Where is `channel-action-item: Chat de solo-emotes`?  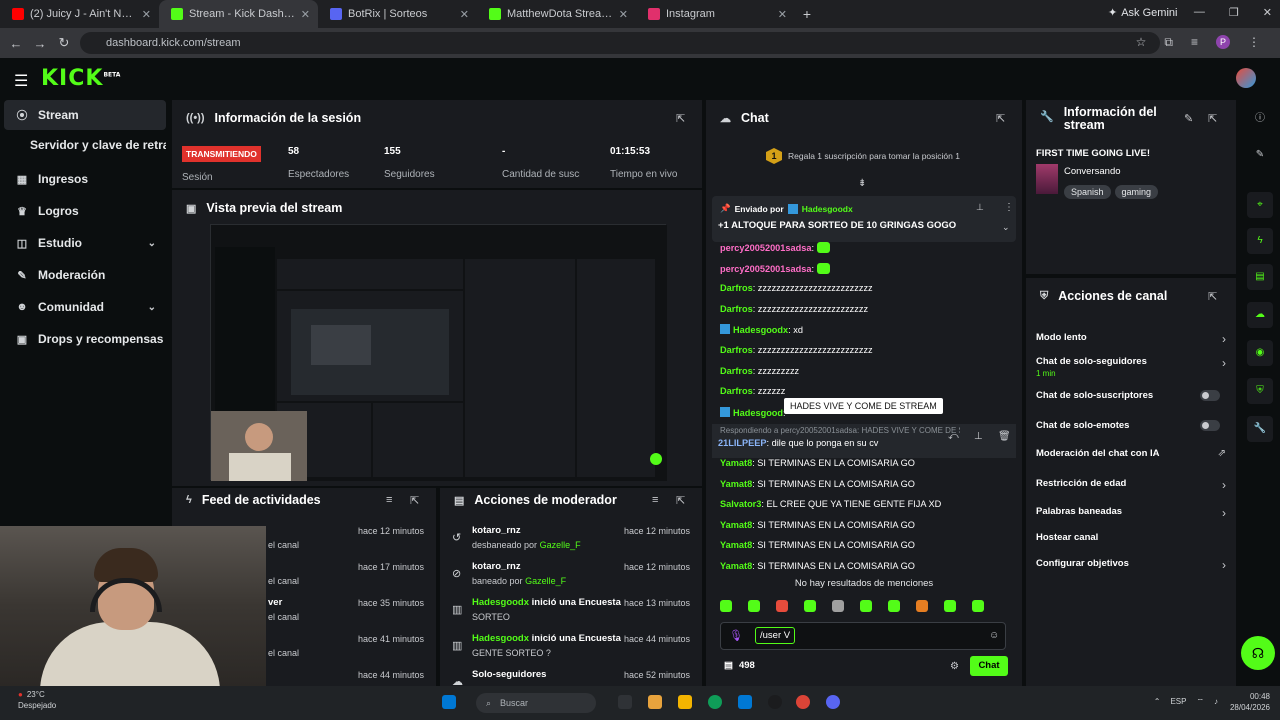
channel-action-item: Chat de solo-emotes is located at coordinates (1131, 425).